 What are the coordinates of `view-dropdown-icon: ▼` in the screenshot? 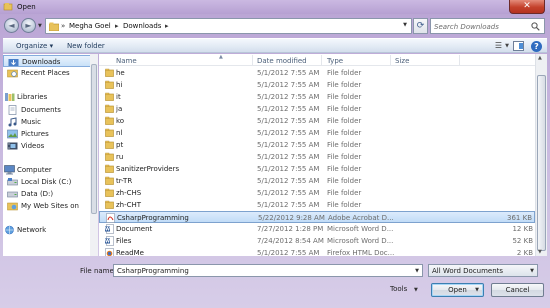 It's located at (507, 46).